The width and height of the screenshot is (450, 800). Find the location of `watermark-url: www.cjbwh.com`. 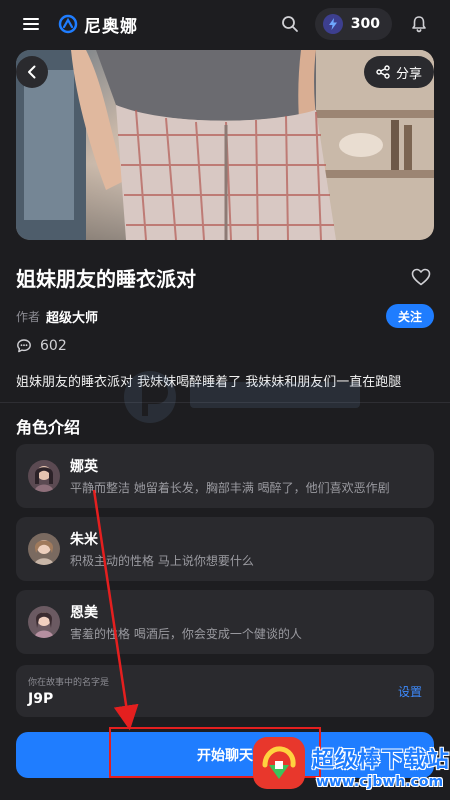

watermark-url: www.cjbwh.com is located at coordinates (380, 782).